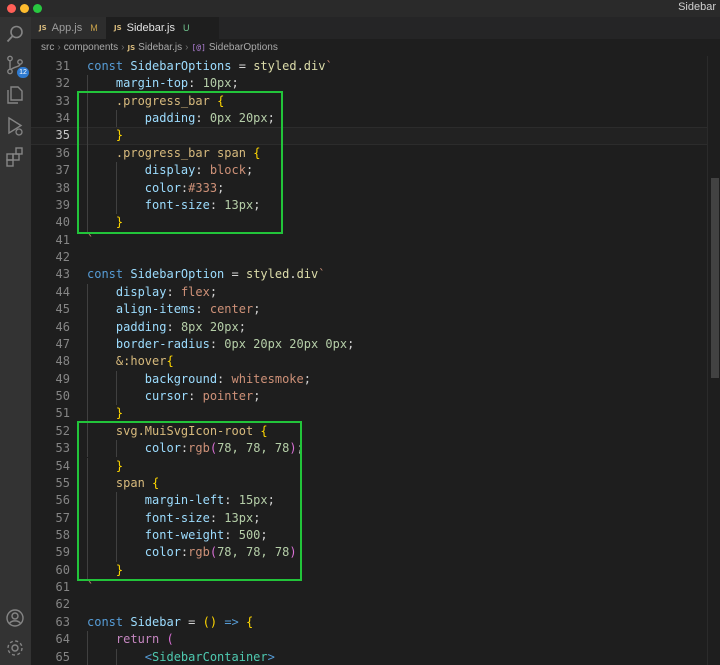 This screenshot has height=665, width=720. I want to click on editor-tab-bar: JS App.js M JS Sidebar.js U, so click(375, 28).